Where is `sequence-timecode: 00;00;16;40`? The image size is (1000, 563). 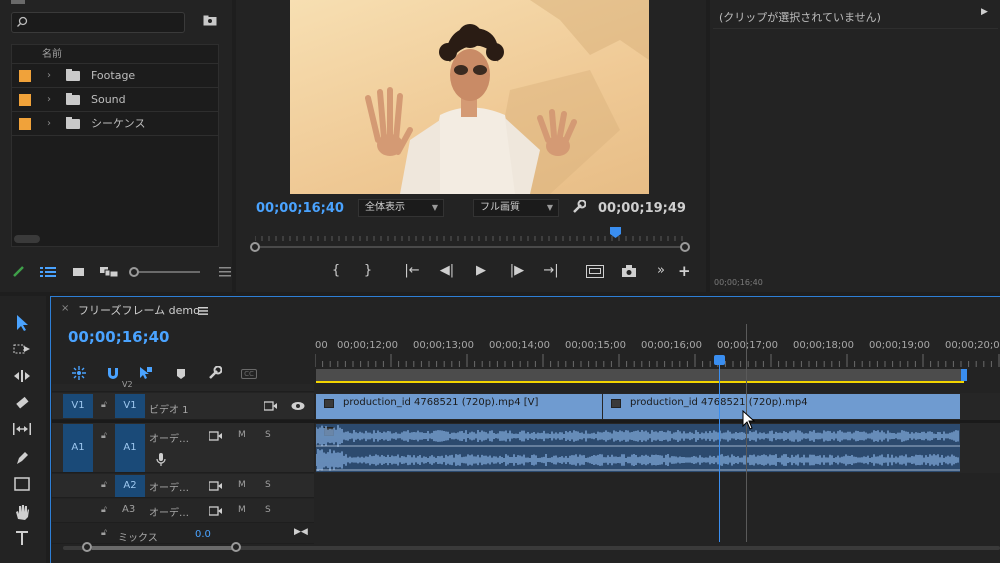
sequence-timecode: 00;00;16;40 is located at coordinates (119, 337).